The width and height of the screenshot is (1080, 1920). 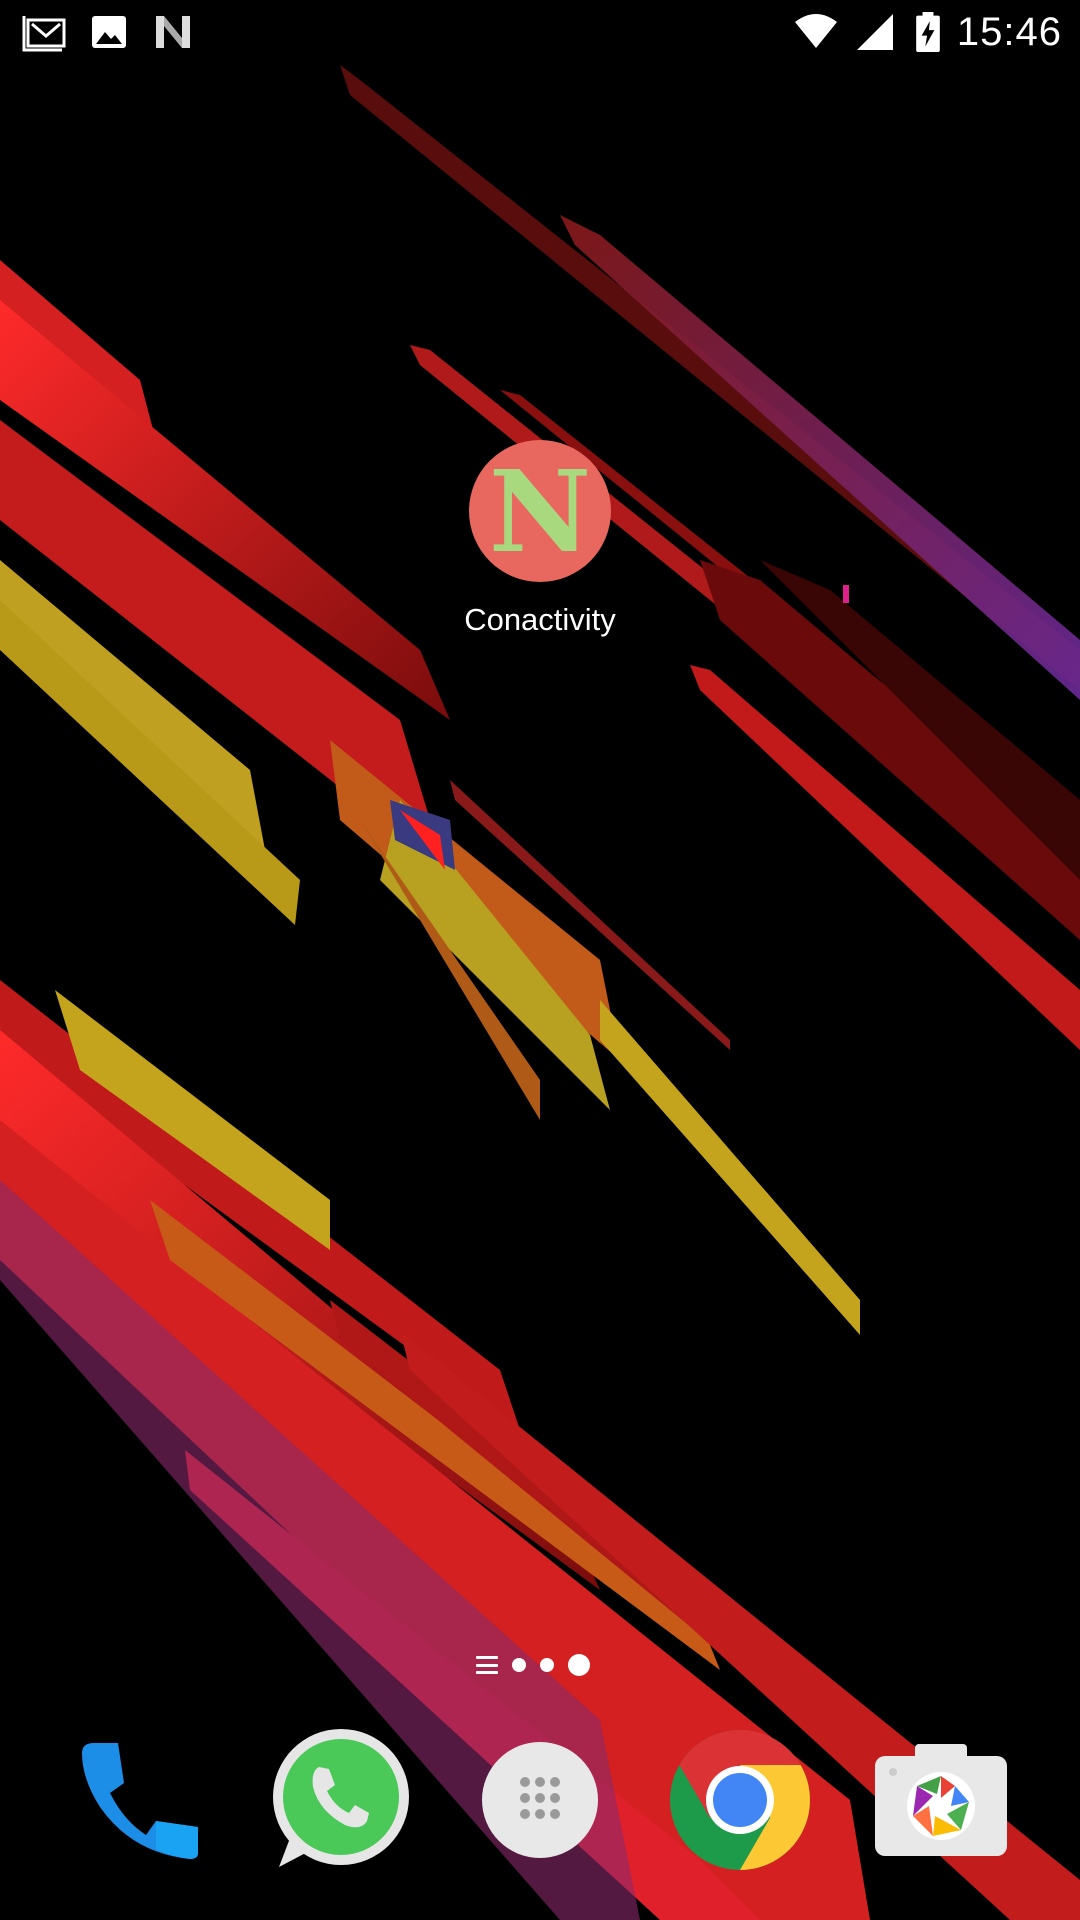 I want to click on dock-app-drawer-button, so click(x=540, y=1800).